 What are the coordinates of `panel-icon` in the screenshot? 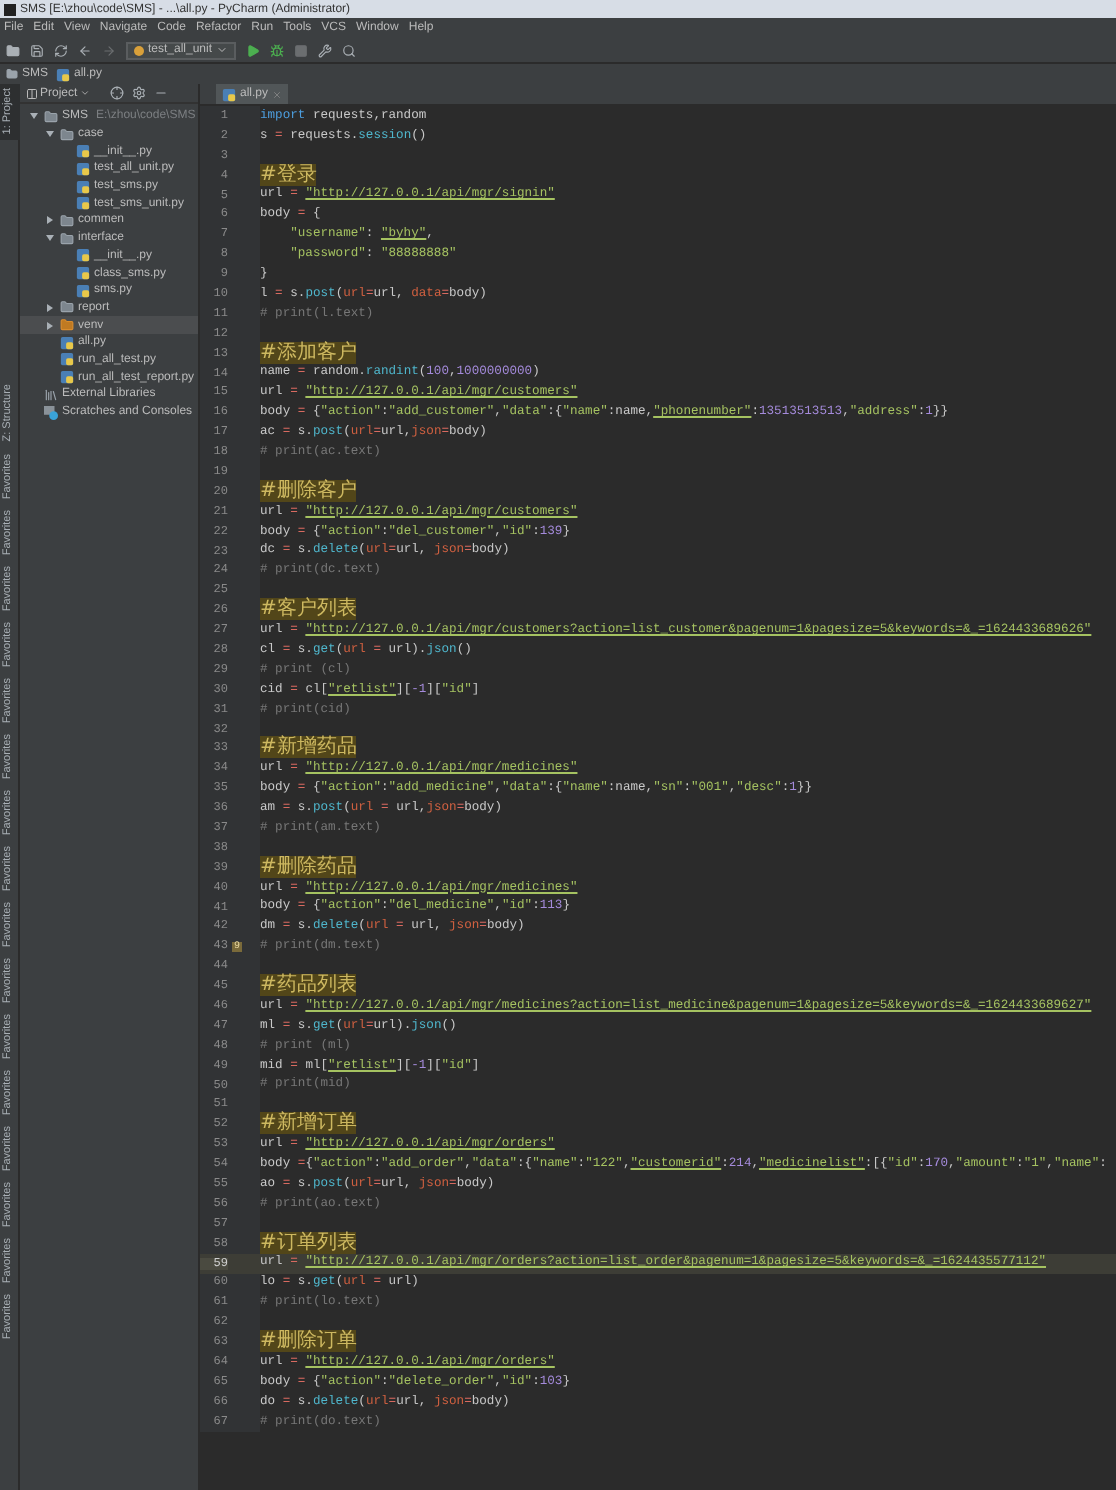 It's located at (32, 93).